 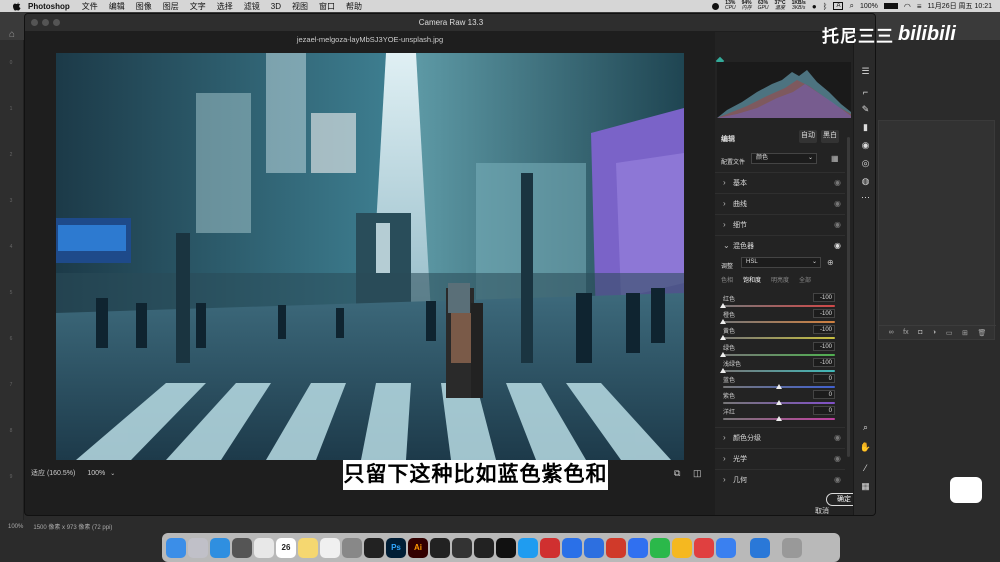 What do you see at coordinates (716, 6) in the screenshot?
I see `record-icon` at bounding box center [716, 6].